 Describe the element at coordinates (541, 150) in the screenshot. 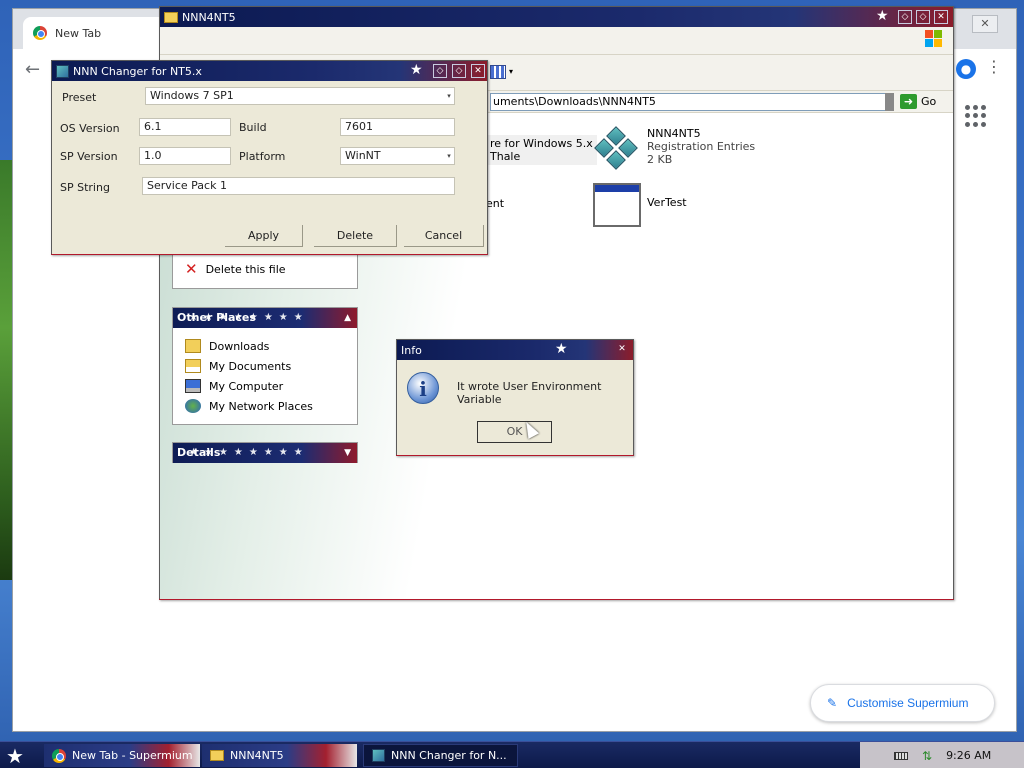

I see `partial-file-item: re for Windows 5.x Thale` at that location.